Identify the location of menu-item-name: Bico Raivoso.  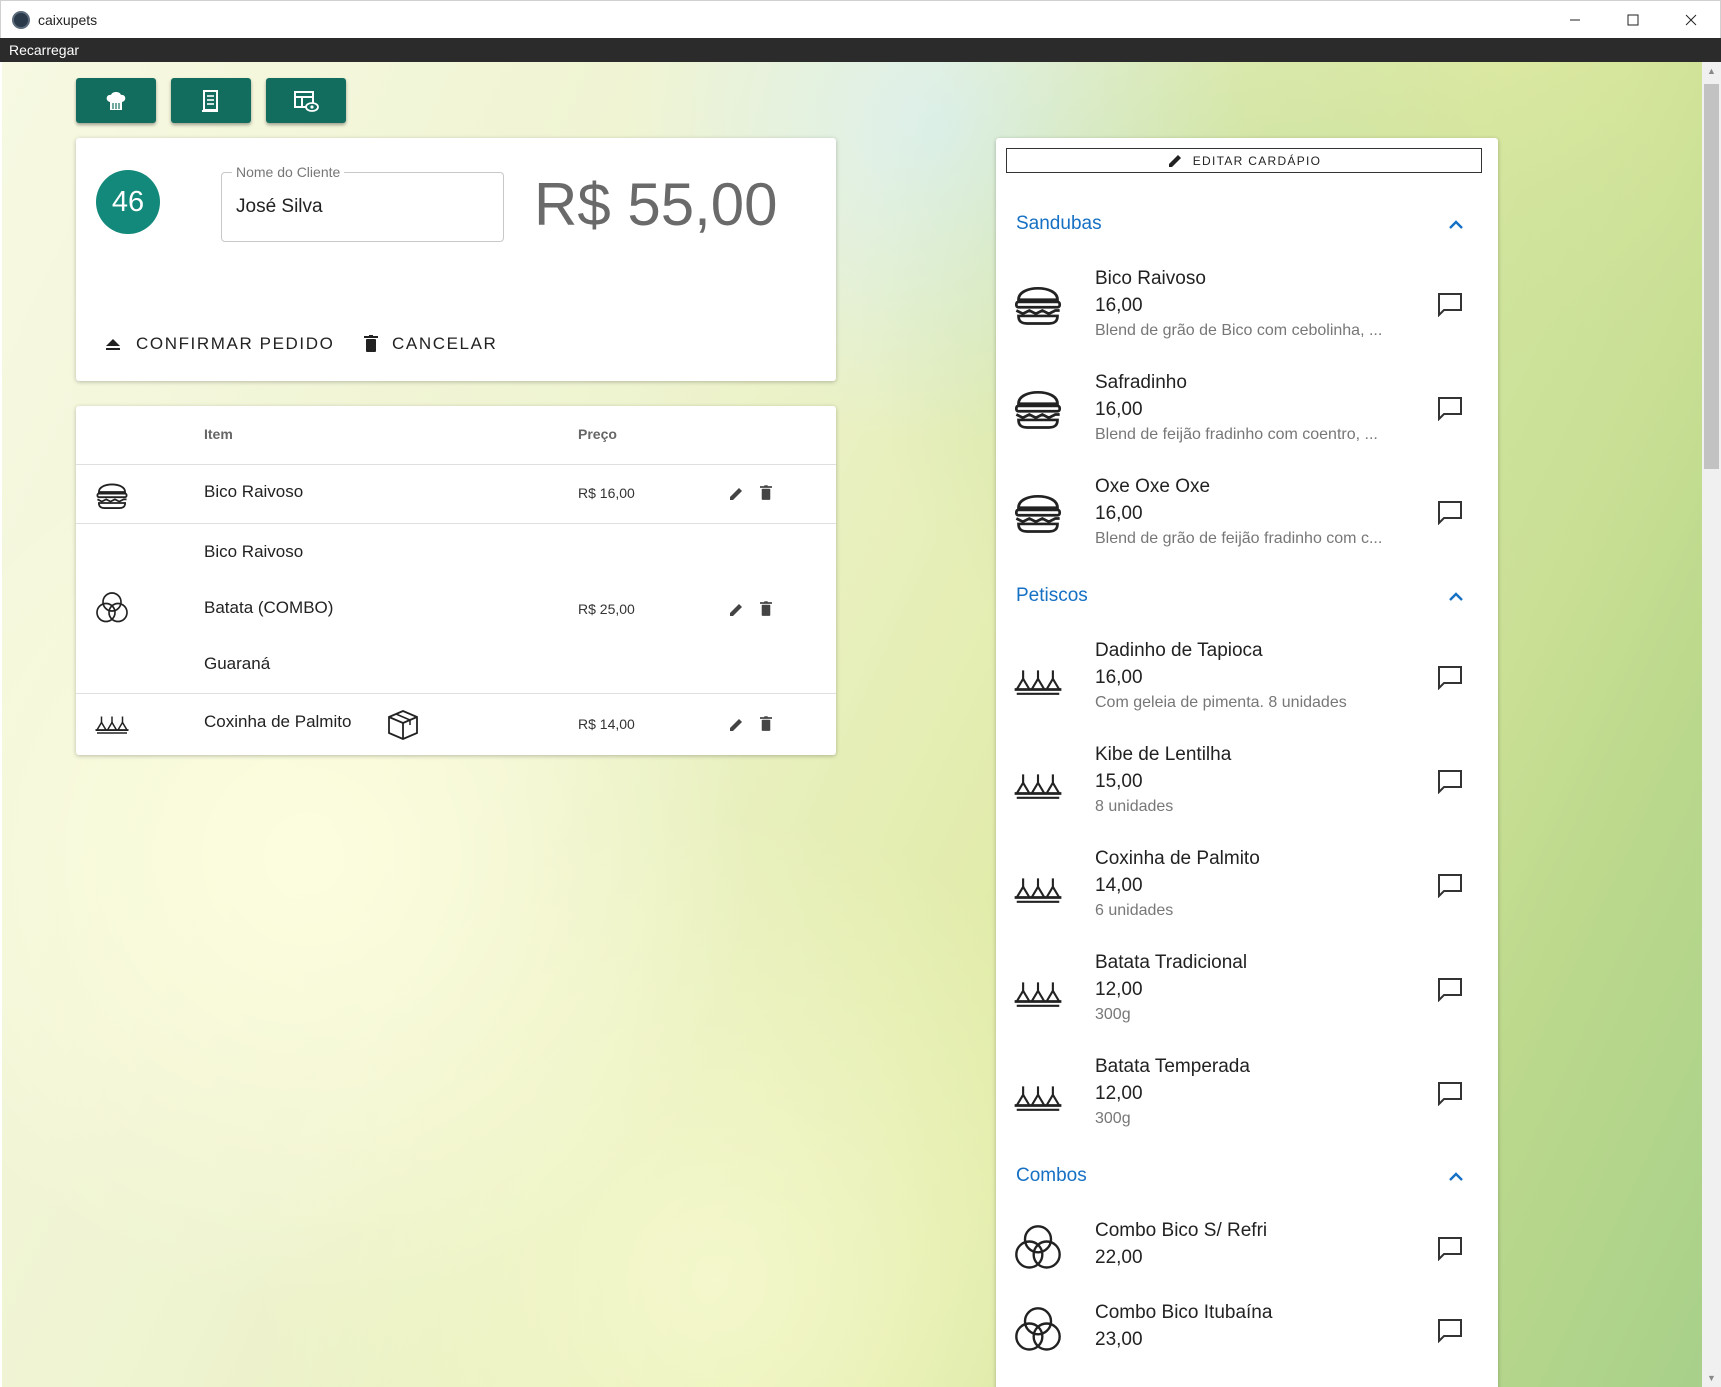
(1150, 278).